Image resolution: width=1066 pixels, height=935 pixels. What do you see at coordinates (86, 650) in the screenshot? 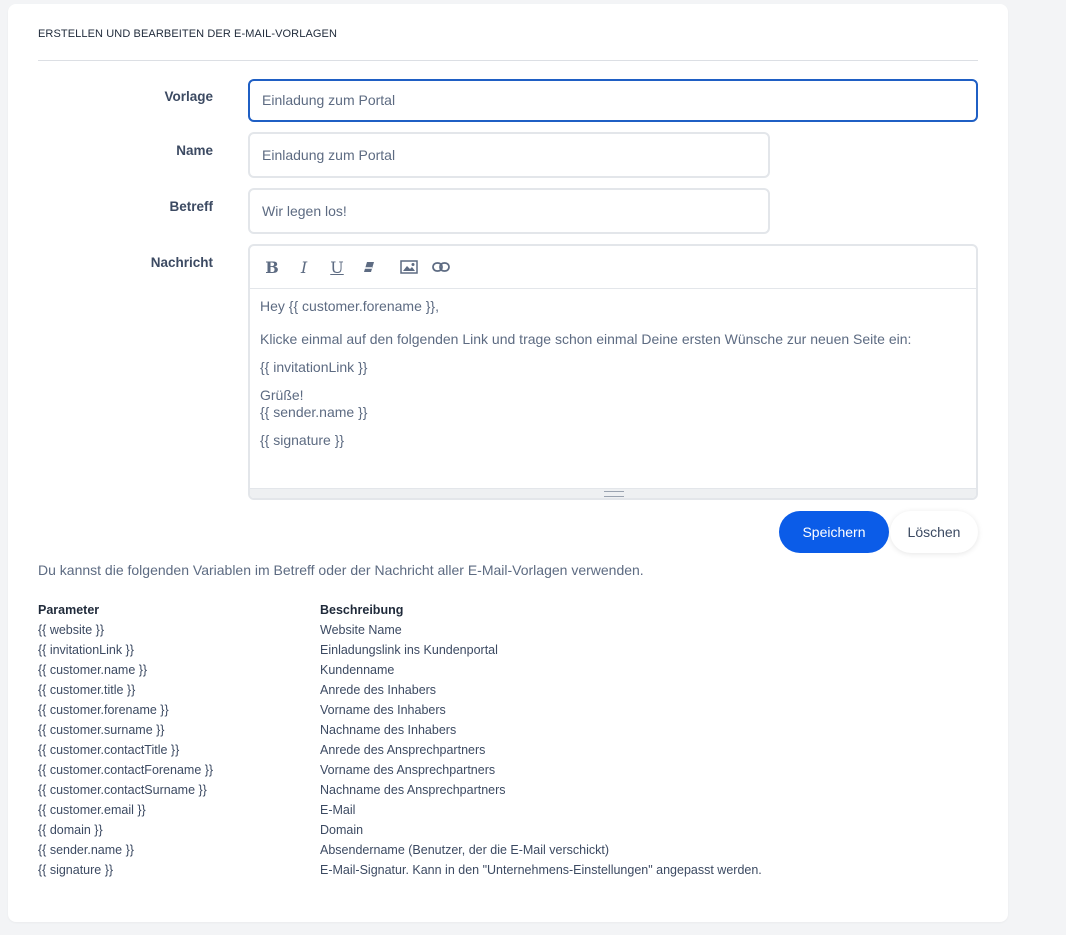
I see `param-cell: {{ invitationLink }}` at bounding box center [86, 650].